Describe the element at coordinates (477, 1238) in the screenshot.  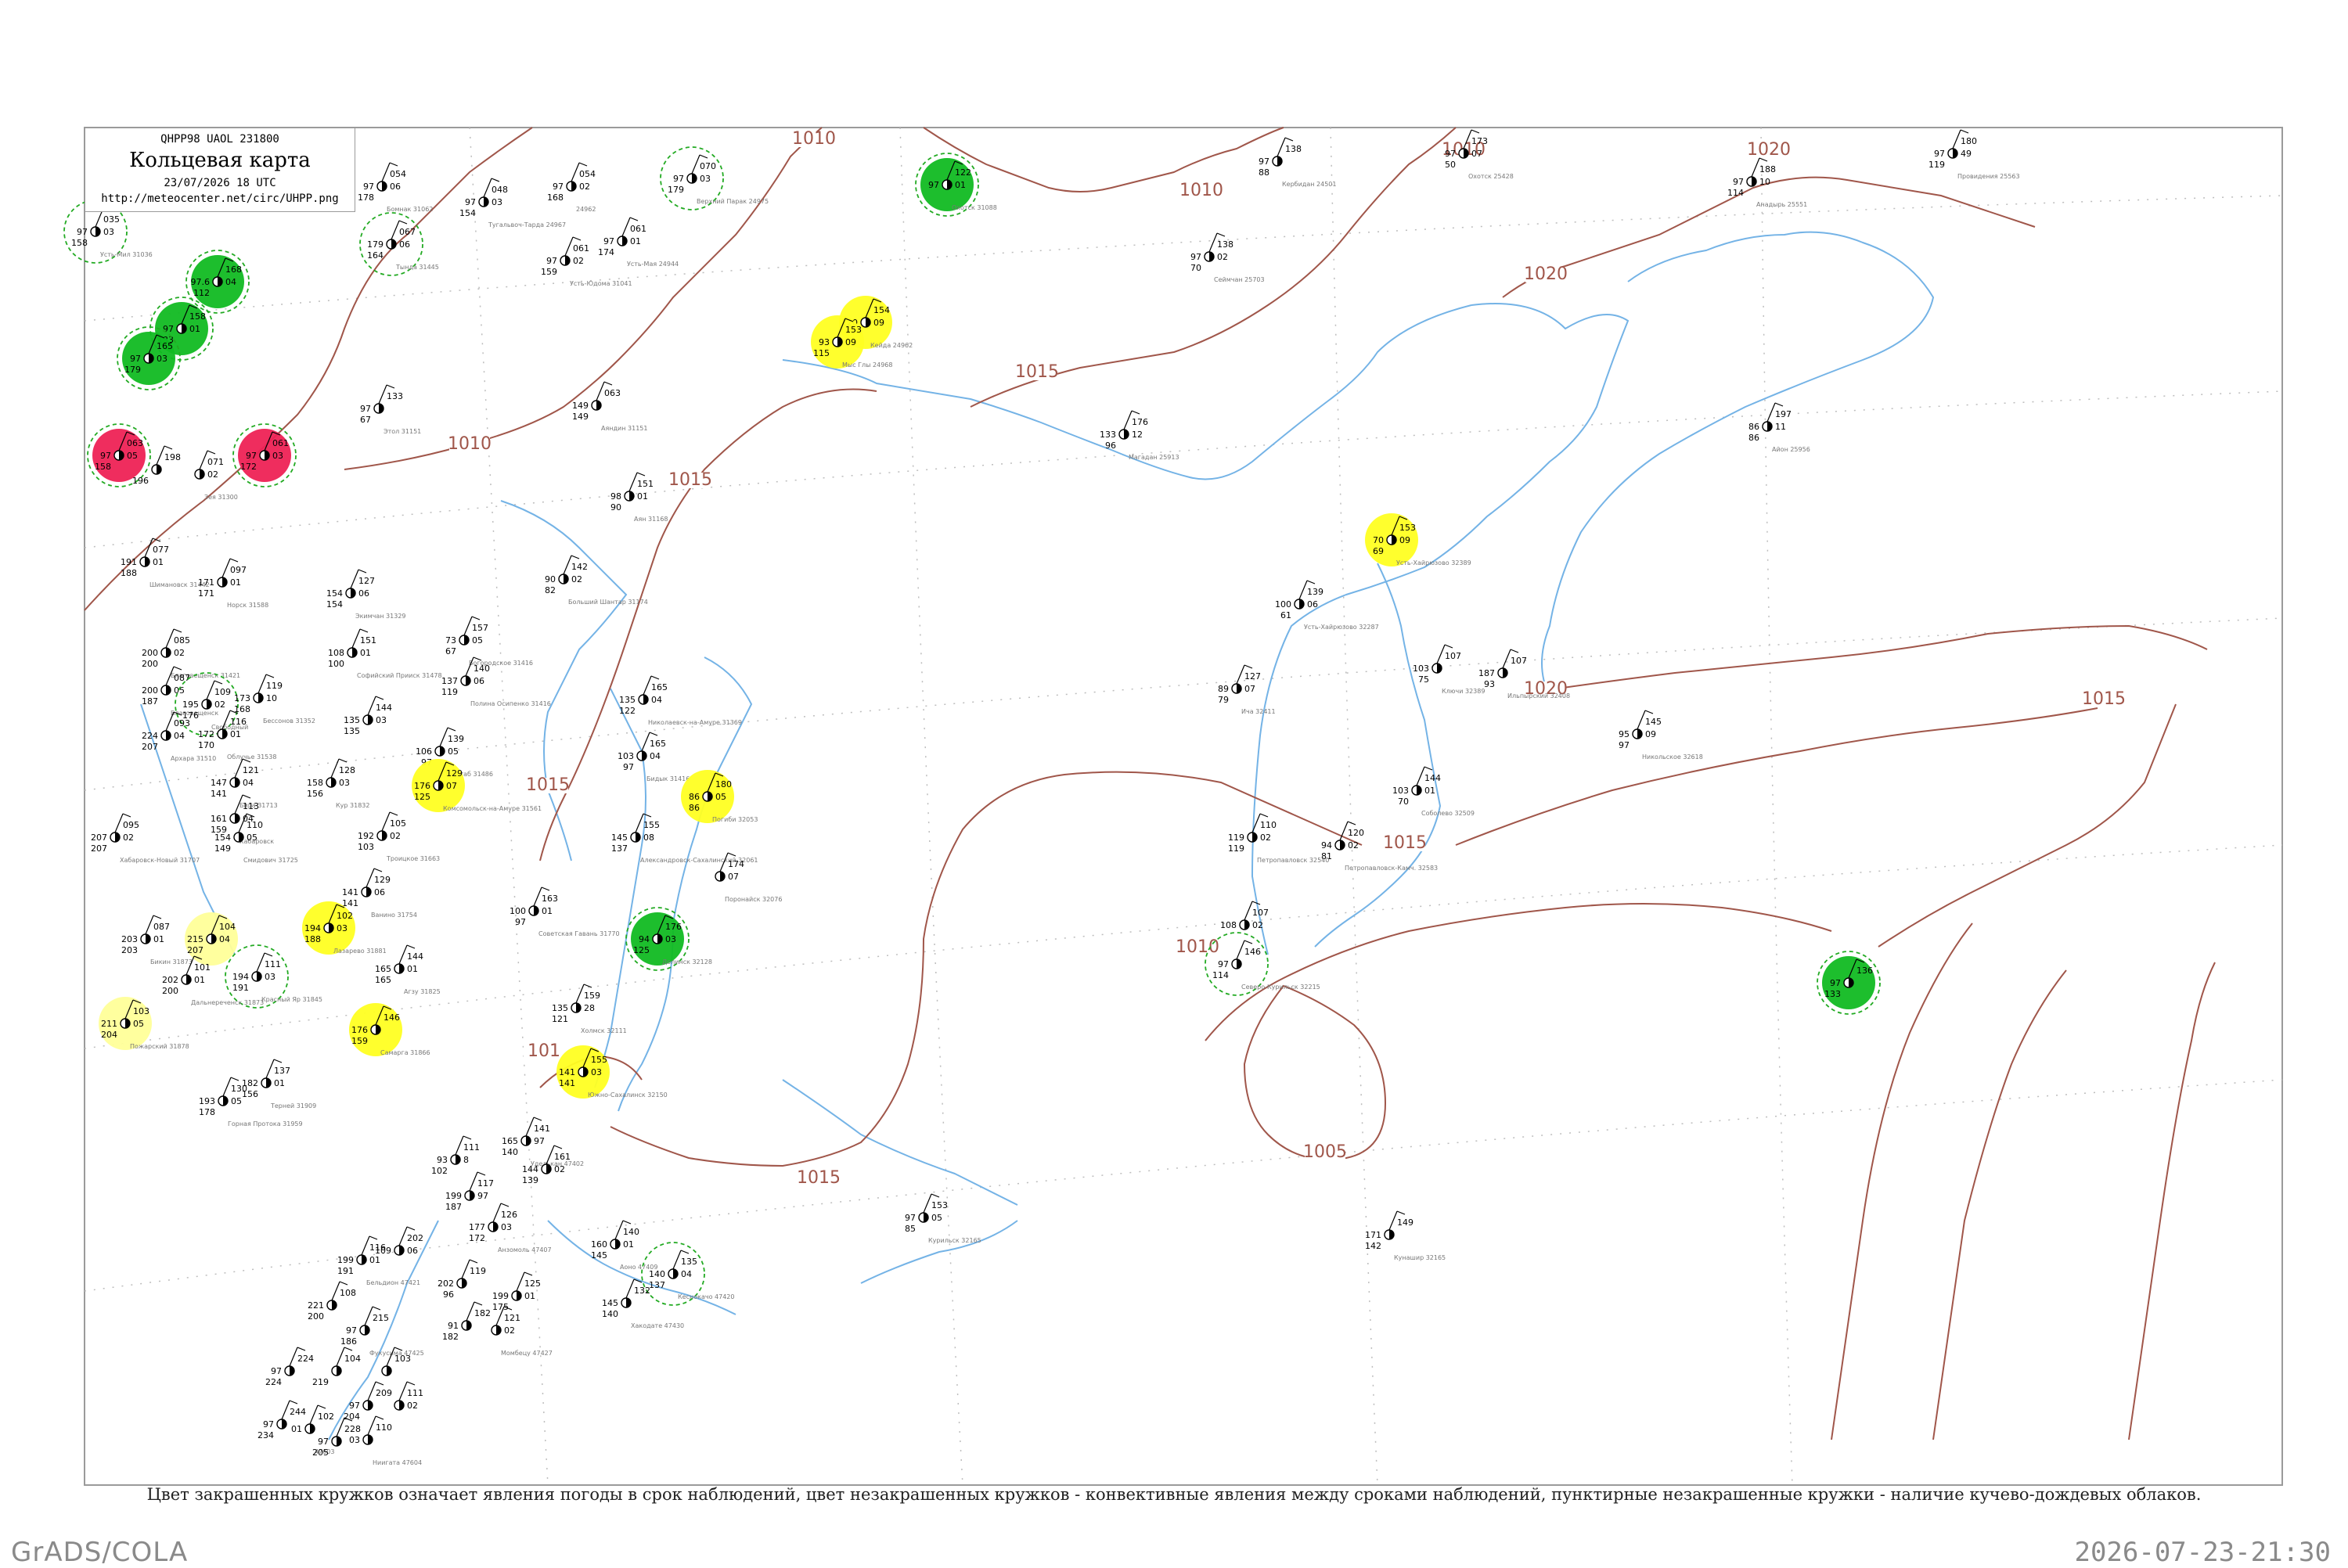
I see `dewpoint-value: 172` at that location.